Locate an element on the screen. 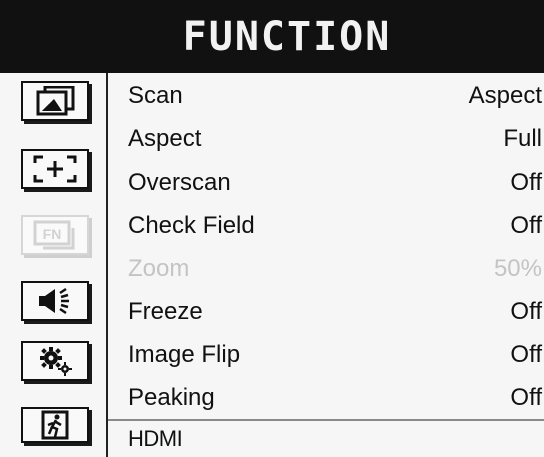 Image resolution: width=544 pixels, height=457 pixels. settings-icon is located at coordinates (56, 361).